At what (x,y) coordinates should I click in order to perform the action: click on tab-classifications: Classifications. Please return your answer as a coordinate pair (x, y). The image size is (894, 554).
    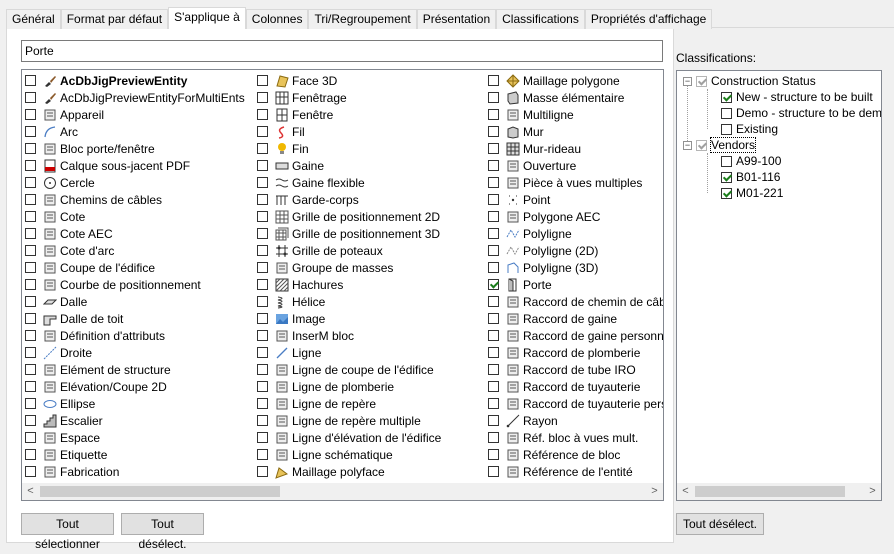
    Looking at the image, I should click on (540, 19).